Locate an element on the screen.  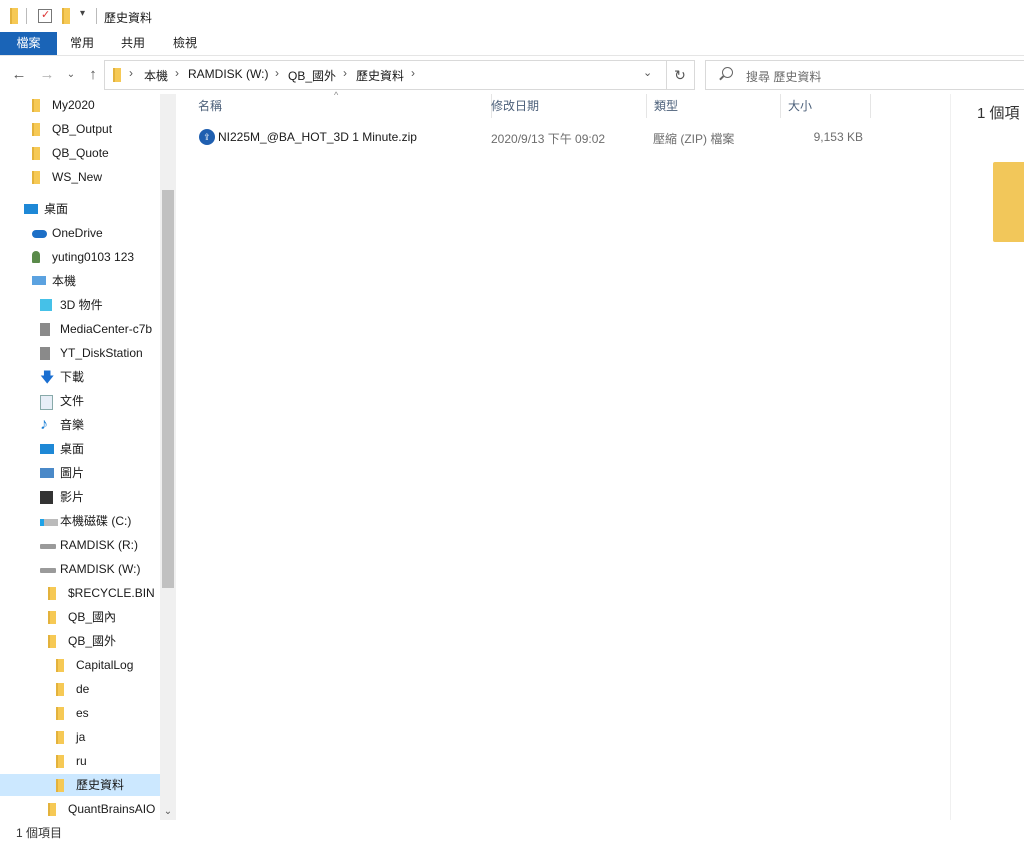
sidebar-item: OneDrive is located at coordinates (80, 233).